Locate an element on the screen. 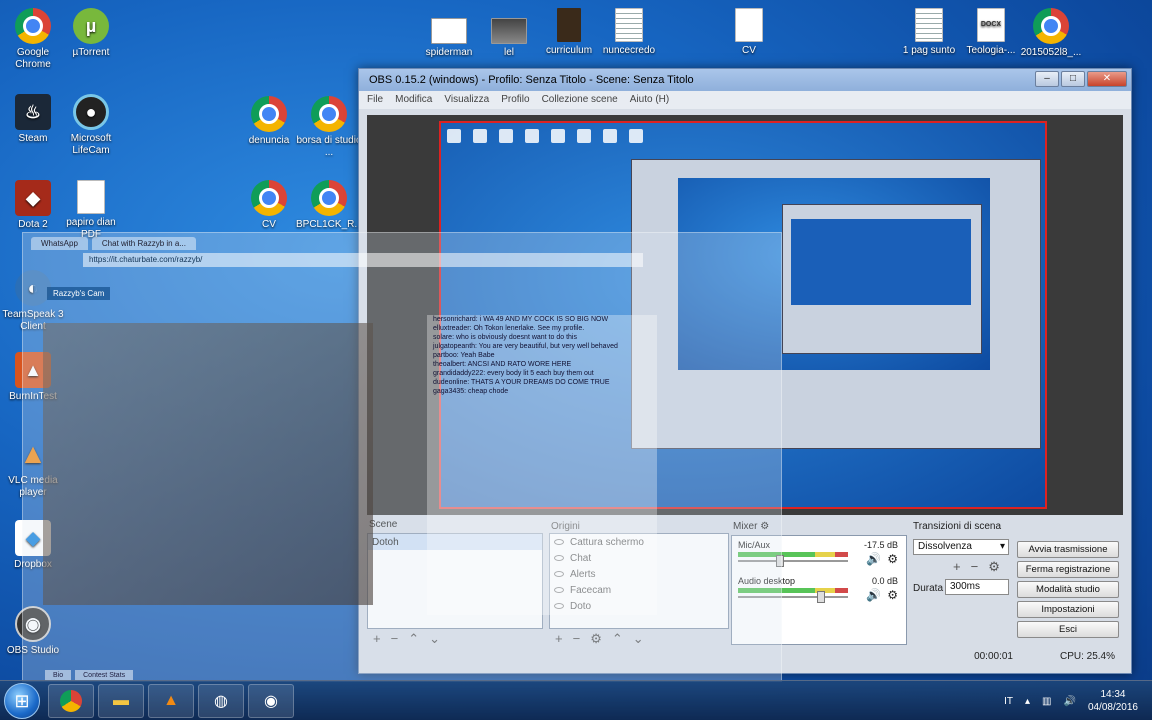  stop-recording-button: Ferma registrazione is located at coordinates (1068, 569).